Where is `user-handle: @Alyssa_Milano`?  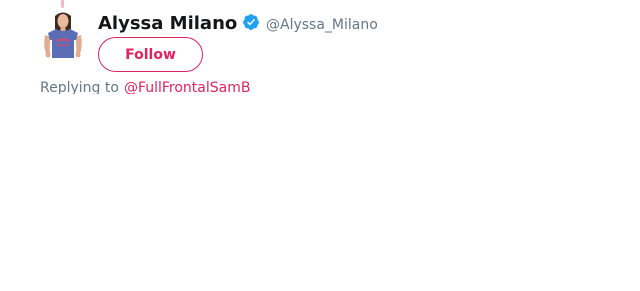
user-handle: @Alyssa_Milano is located at coordinates (322, 25).